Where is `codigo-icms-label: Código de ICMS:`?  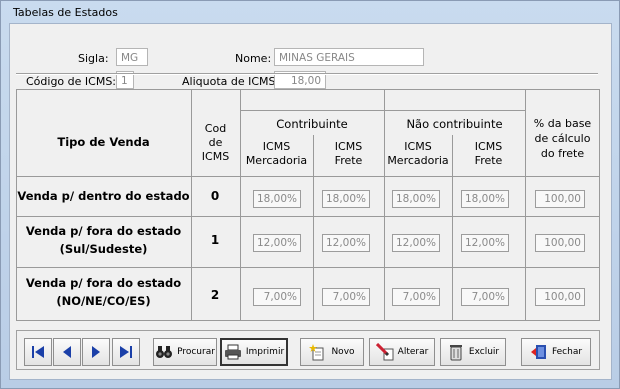 codigo-icms-label: Código de ICMS: is located at coordinates (71, 81).